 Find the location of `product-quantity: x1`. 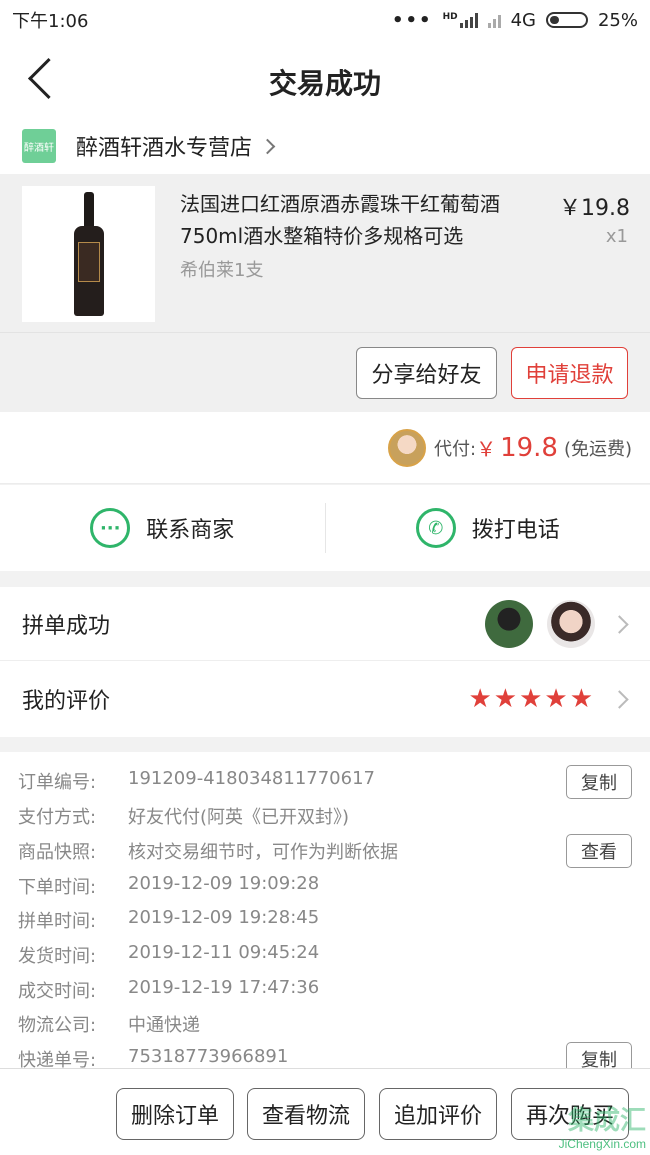

product-quantity: x1 is located at coordinates (616, 236).